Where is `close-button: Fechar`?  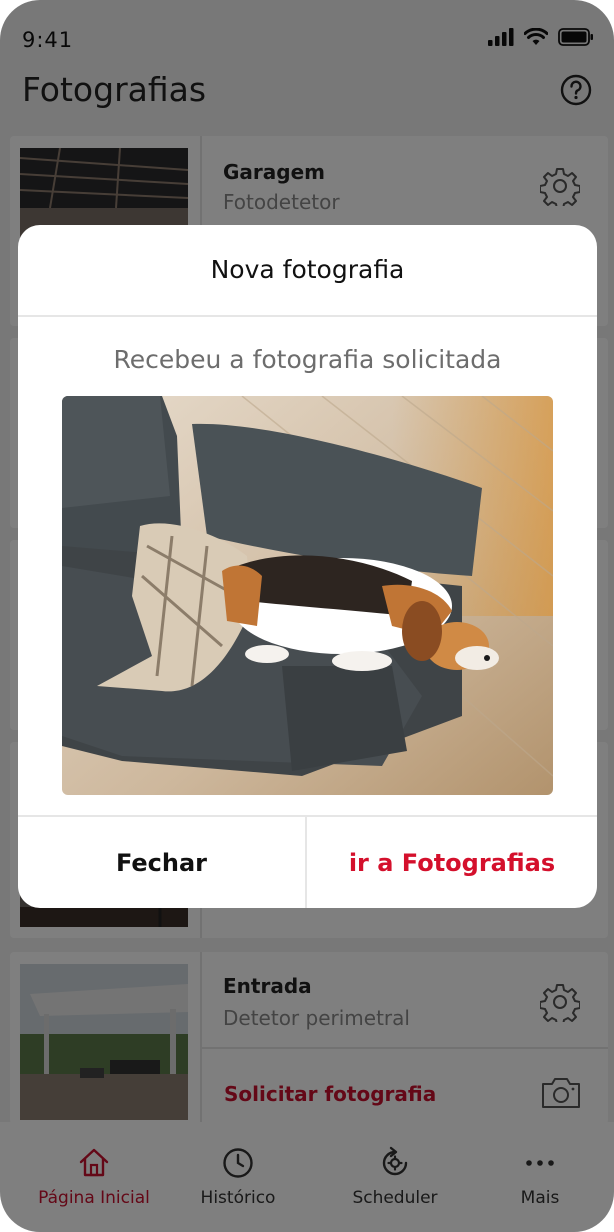
close-button: Fechar is located at coordinates (161, 862).